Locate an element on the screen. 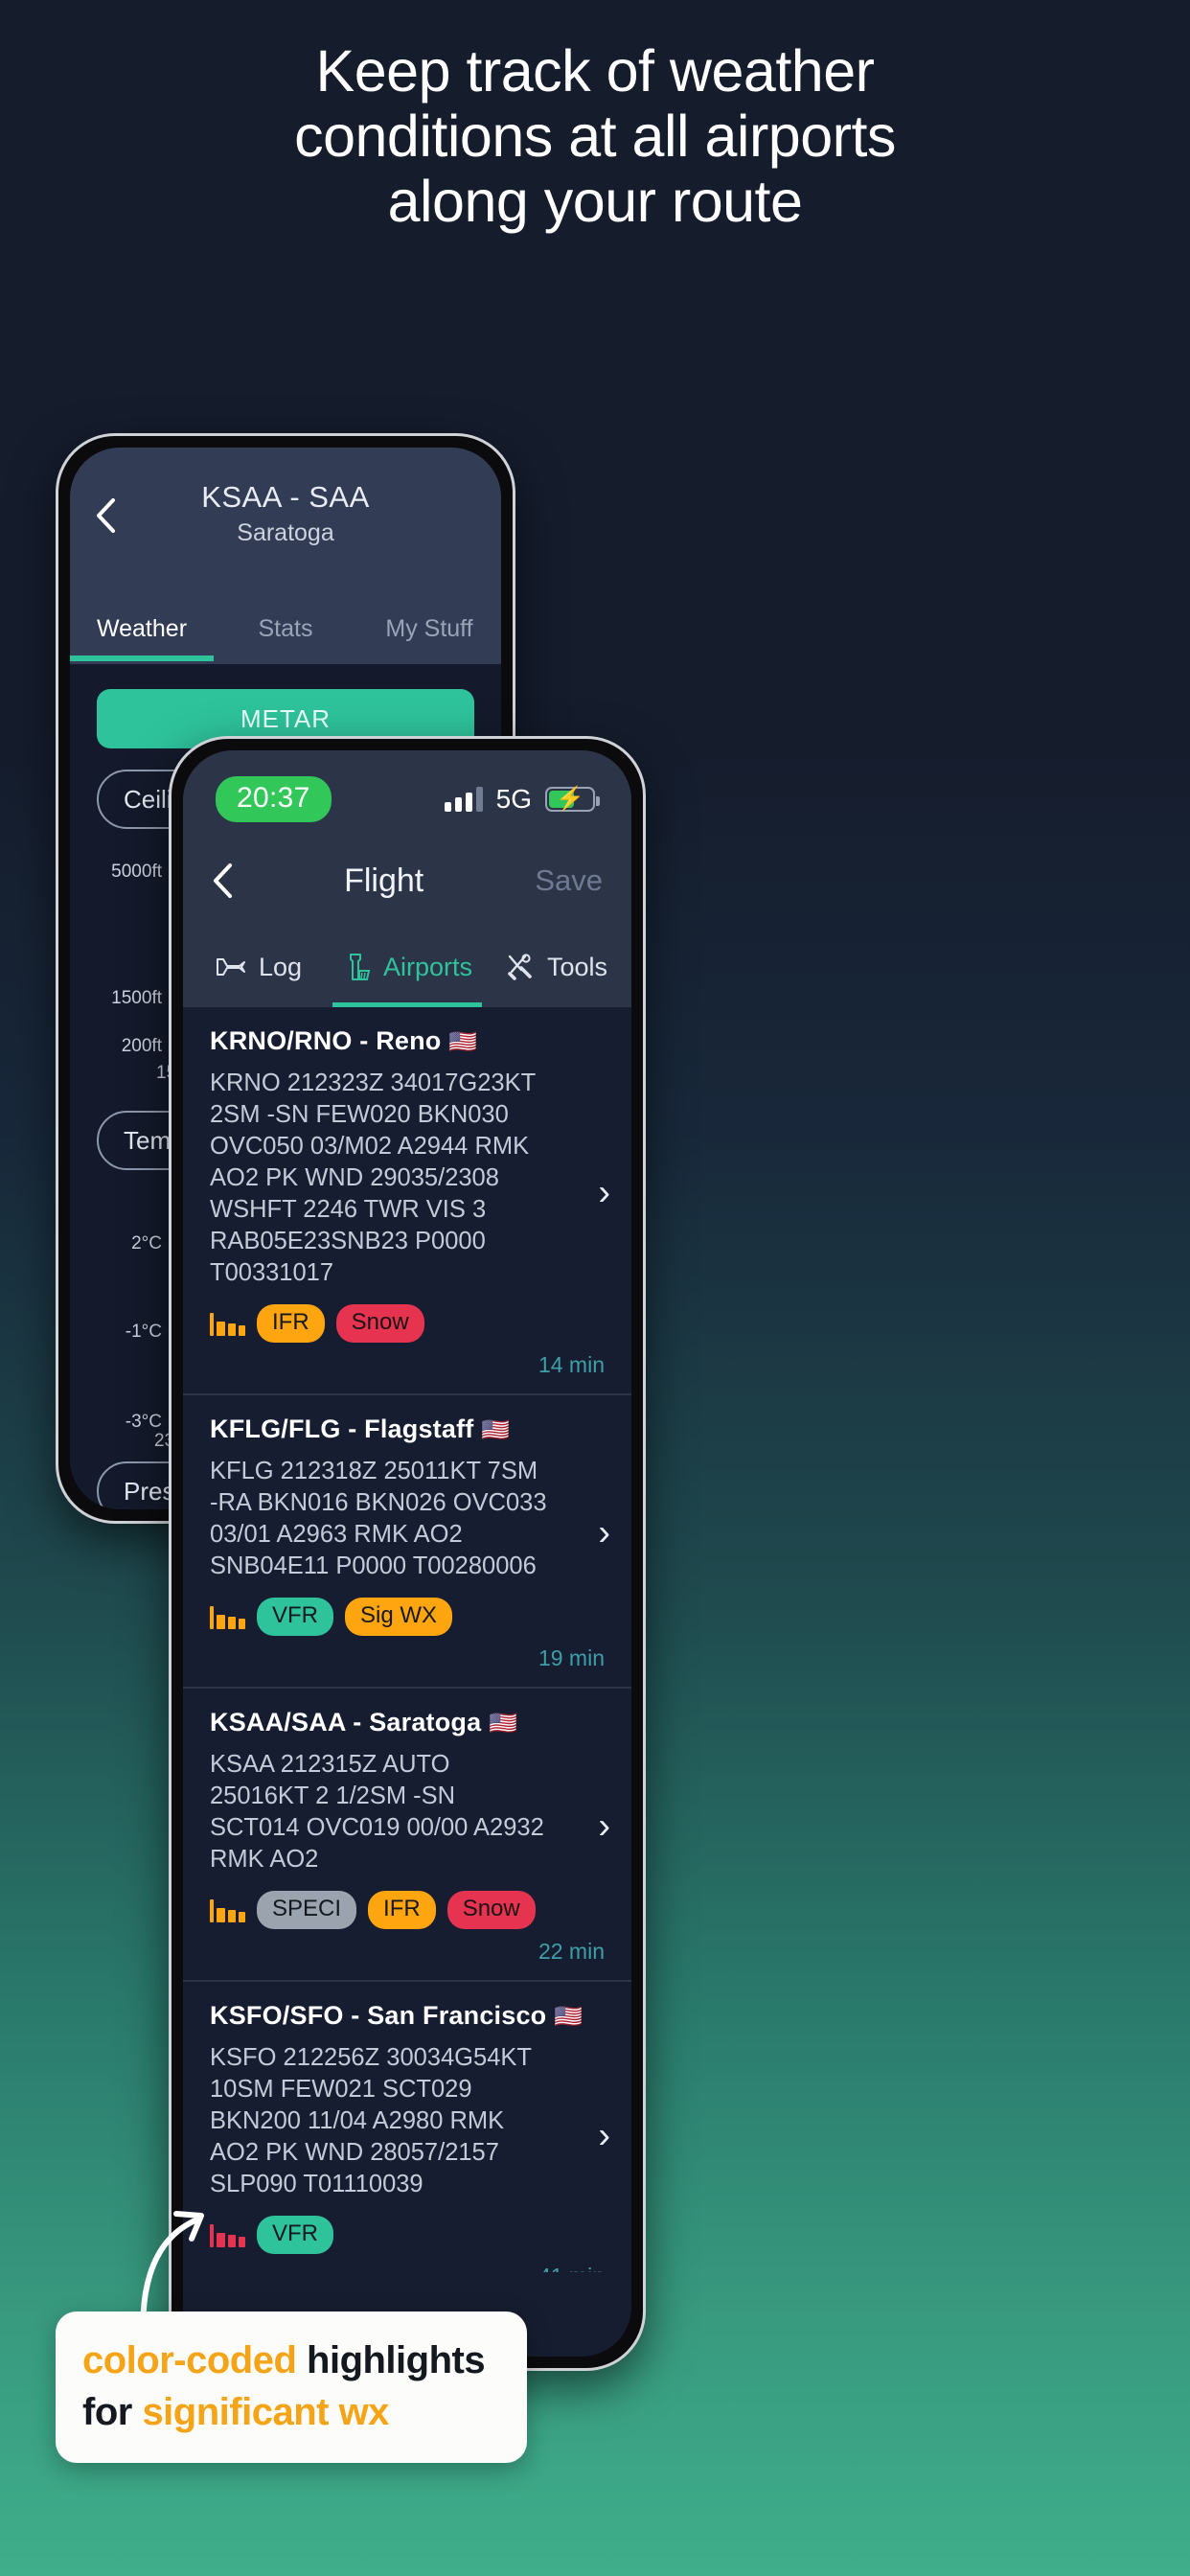 The height and width of the screenshot is (2576, 1190). airport-title: KFLG/FLG - Flagstaff 🇺🇸 is located at coordinates (408, 1429).